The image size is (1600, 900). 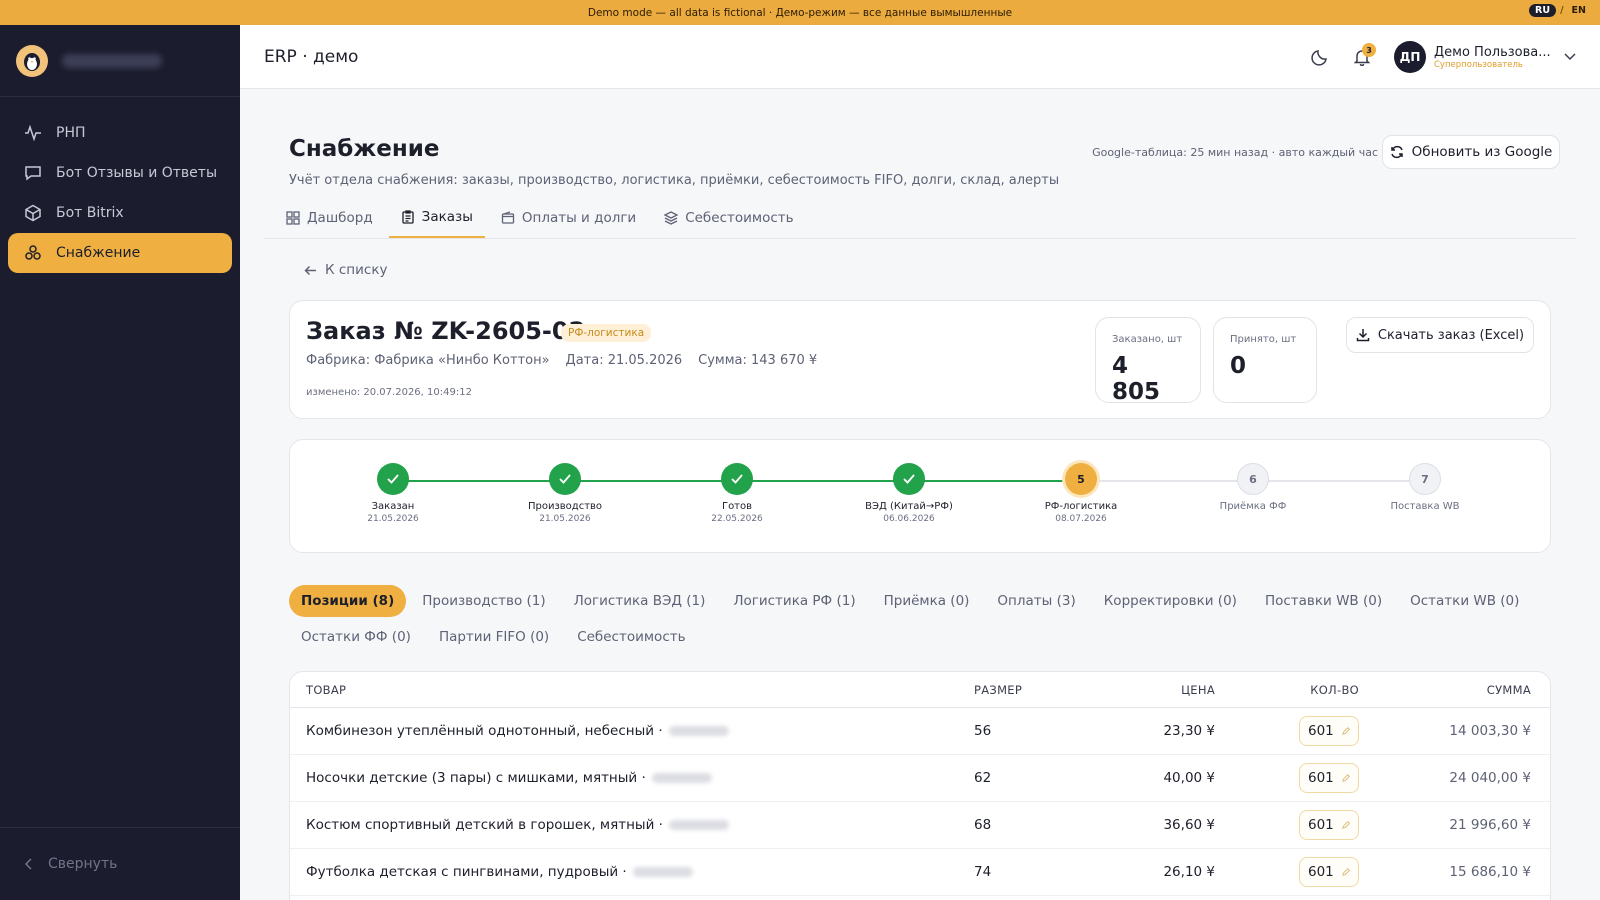 I want to click on user-menu: ДП Демо Пользова... Суперпользователь, so click(x=1485, y=57).